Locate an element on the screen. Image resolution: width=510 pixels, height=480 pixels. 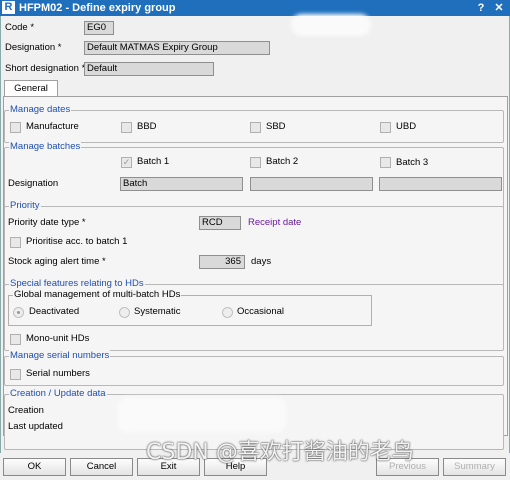
batch-1-checkbox: ✓ is located at coordinates (126, 162).